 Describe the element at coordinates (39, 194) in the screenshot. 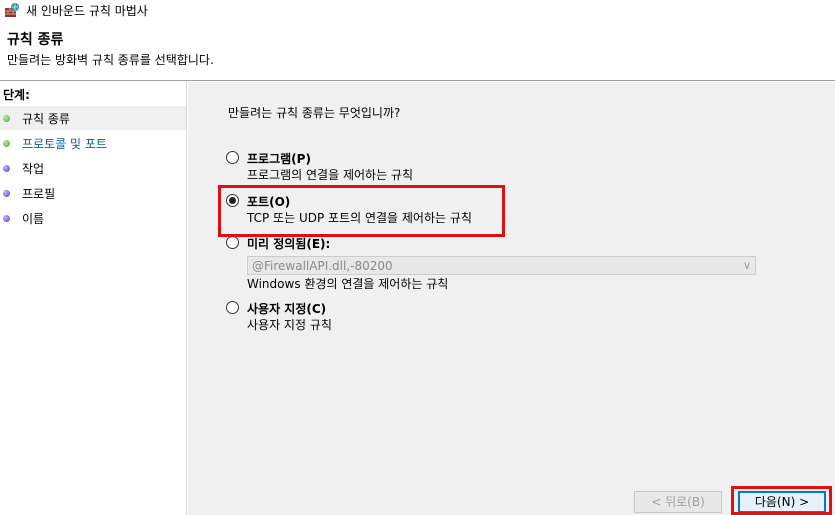

I see `step-label: 프로필` at that location.